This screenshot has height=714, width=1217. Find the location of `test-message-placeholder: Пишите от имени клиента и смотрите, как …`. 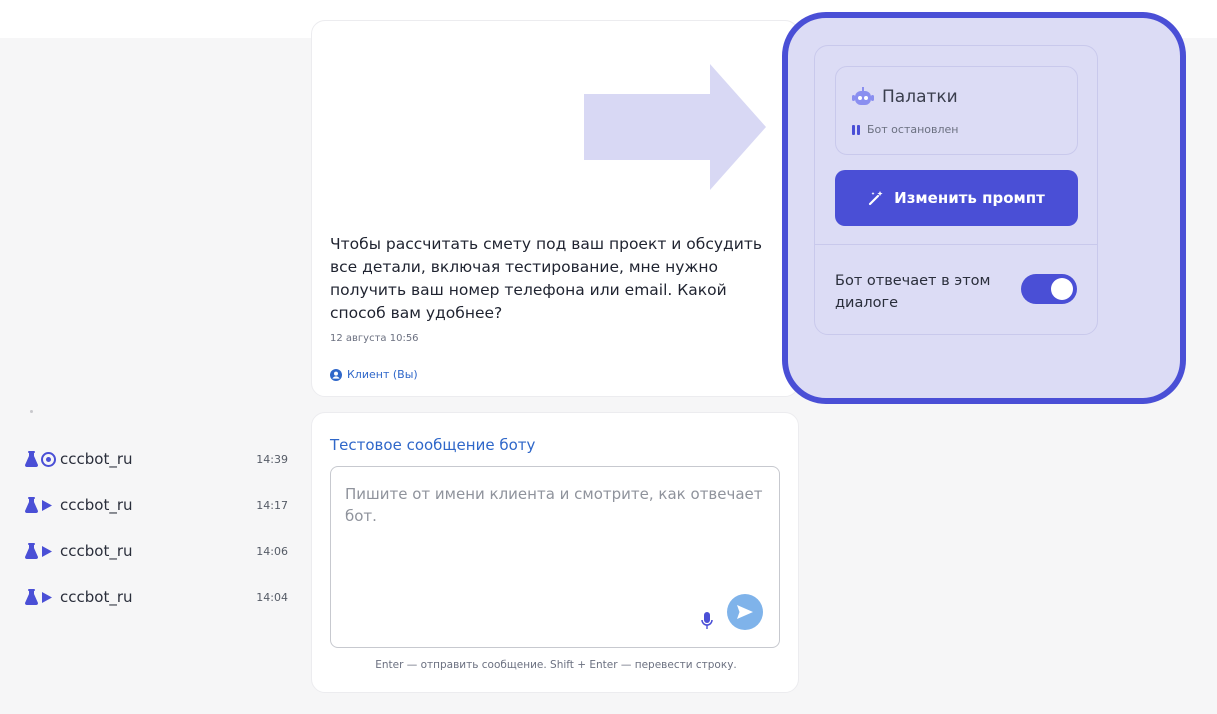

test-message-placeholder: Пишите от имени клиента и смотрите, как … is located at coordinates (554, 505).